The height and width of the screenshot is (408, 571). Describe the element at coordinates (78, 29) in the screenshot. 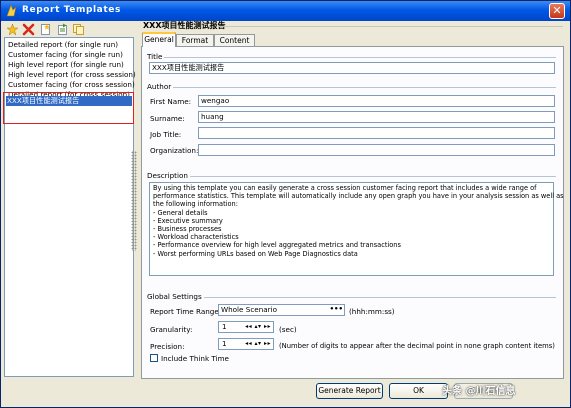

I see `copy-icon` at that location.